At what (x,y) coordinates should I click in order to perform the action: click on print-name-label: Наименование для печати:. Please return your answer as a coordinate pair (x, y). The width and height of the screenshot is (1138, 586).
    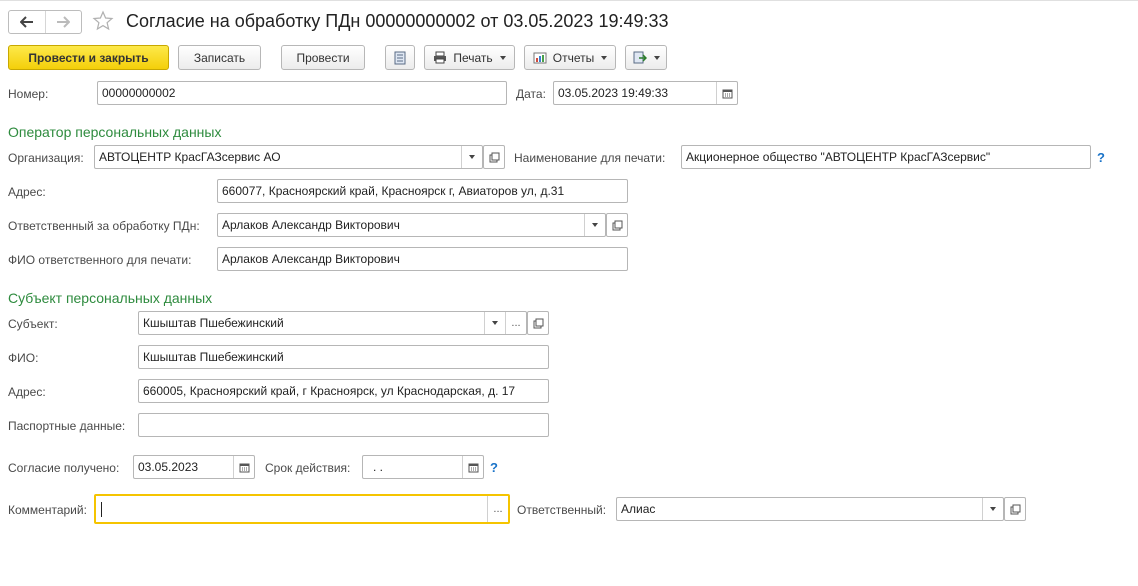
    Looking at the image, I should click on (590, 158).